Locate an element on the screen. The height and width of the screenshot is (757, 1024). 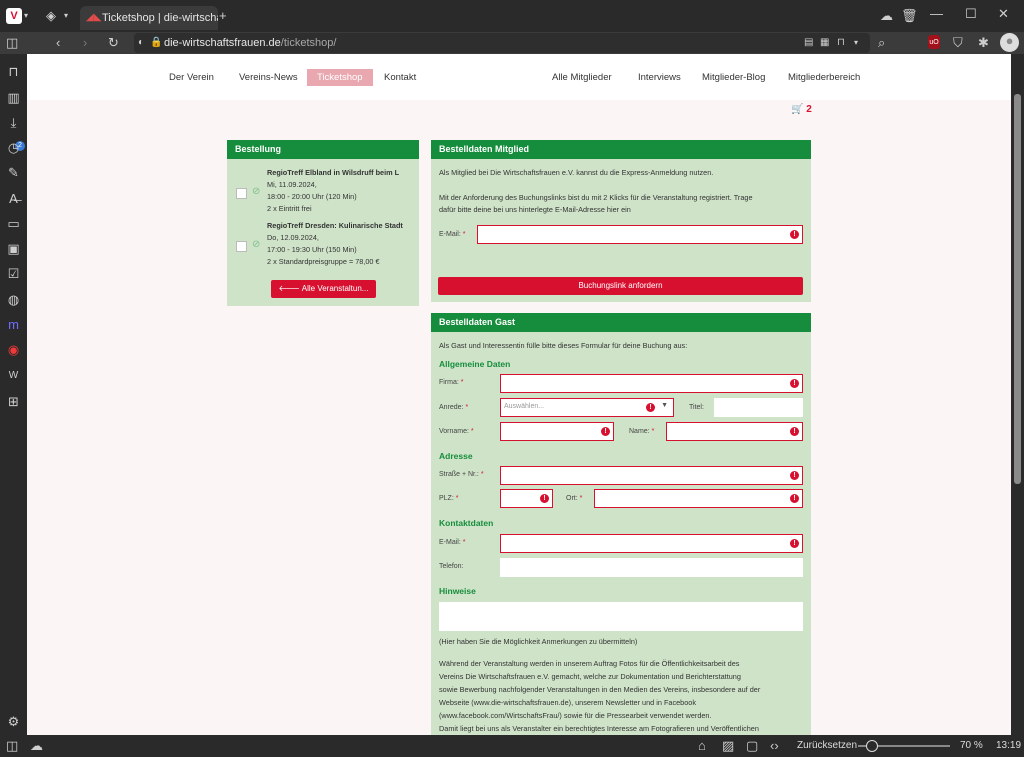
new-tab-icon: + is located at coordinates (223, 16).